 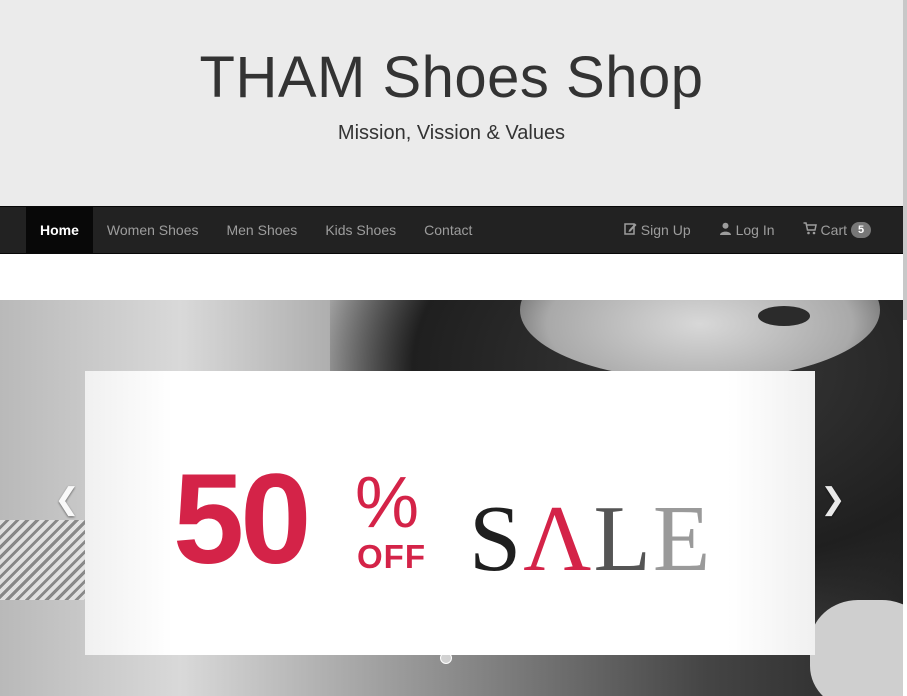 I want to click on cart-link: Cart 5, so click(x=837, y=230).